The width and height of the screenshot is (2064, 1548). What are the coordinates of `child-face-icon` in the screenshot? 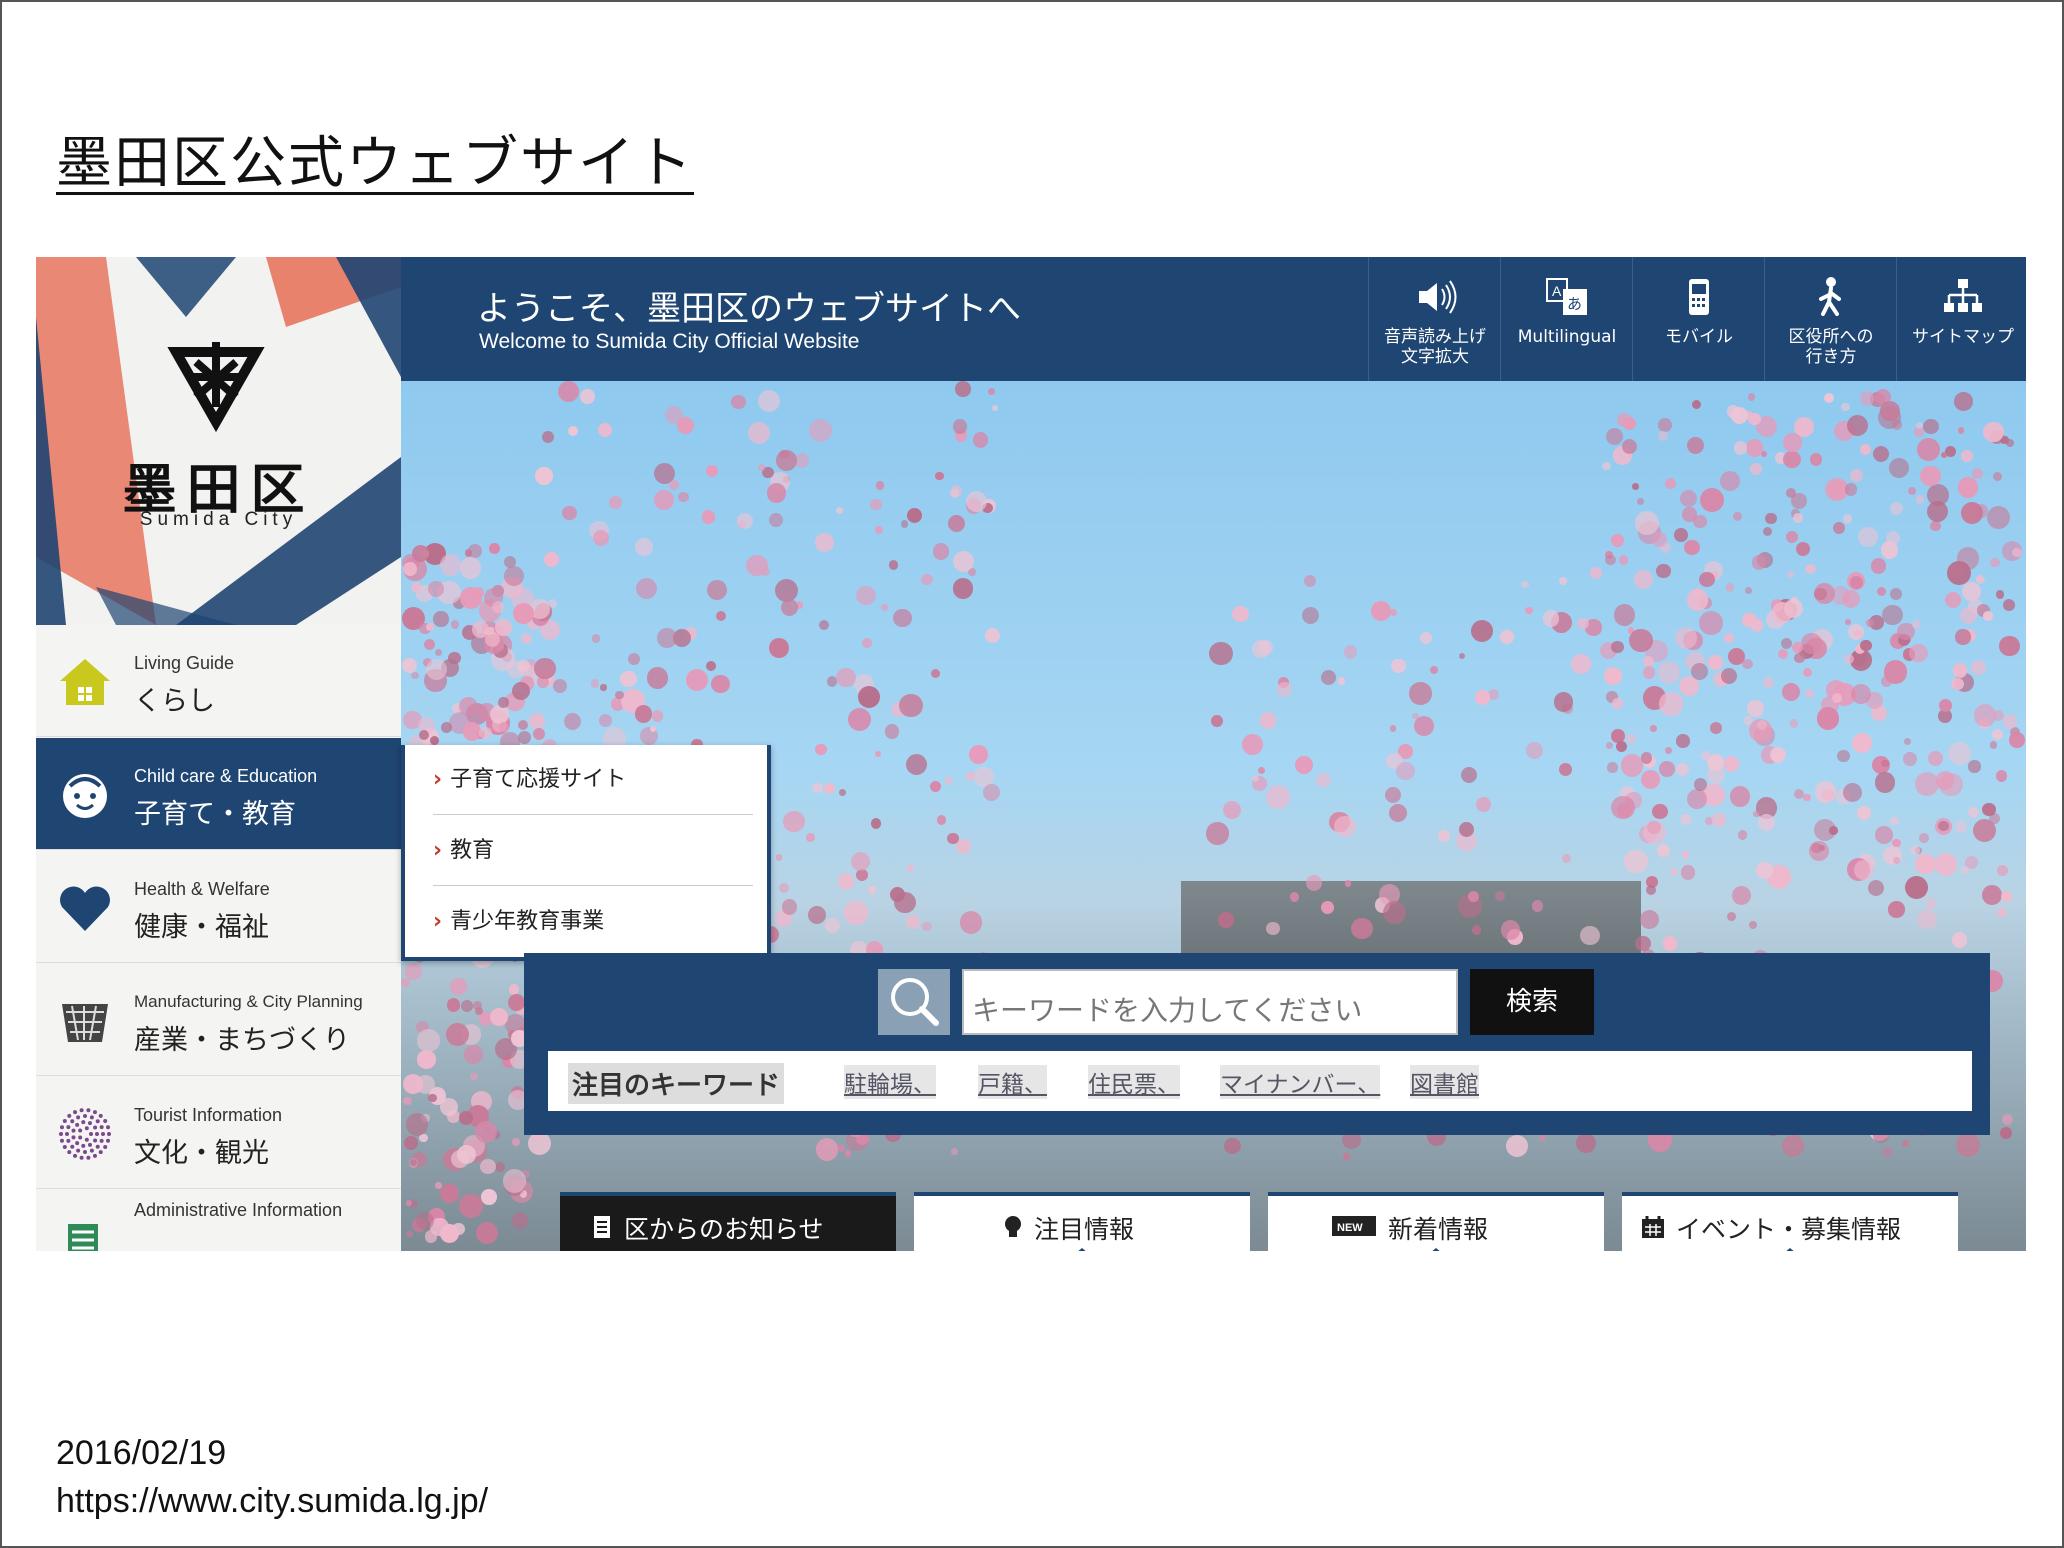 It's located at (85, 796).